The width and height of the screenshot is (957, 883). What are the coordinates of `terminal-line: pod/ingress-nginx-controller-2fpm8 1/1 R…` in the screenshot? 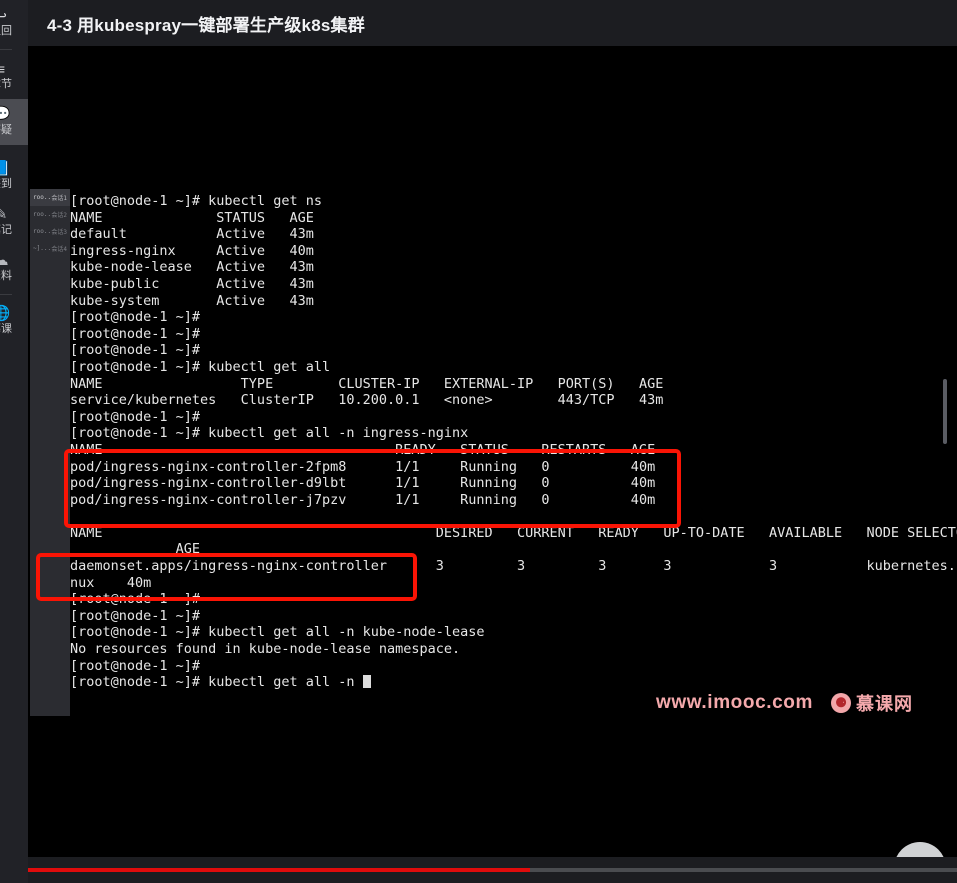 It's located at (363, 466).